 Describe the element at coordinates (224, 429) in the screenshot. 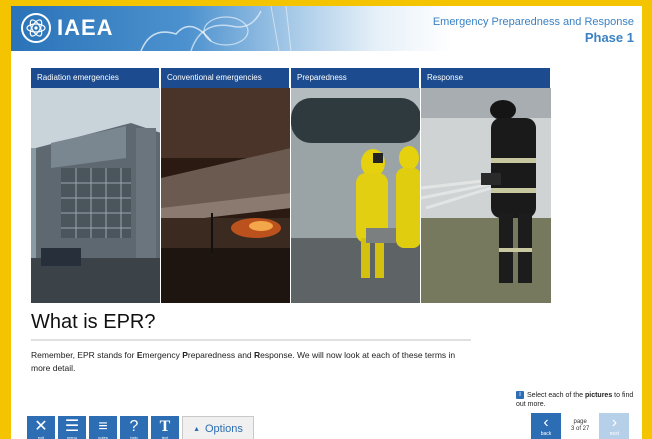

I see `options-label: Options` at that location.